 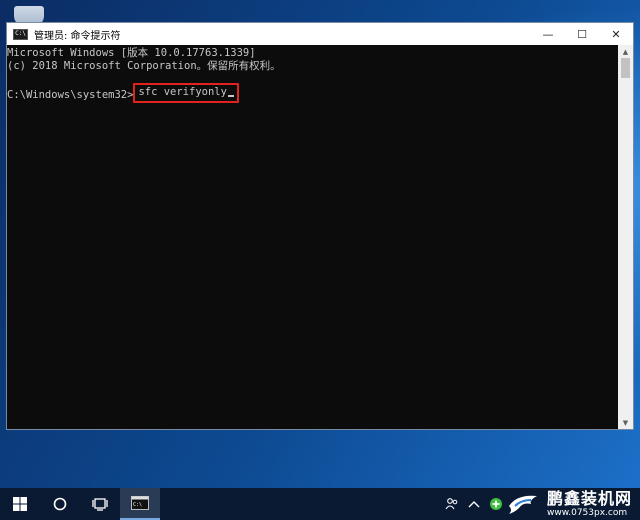 I want to click on task-view-icon, so click(x=100, y=504).